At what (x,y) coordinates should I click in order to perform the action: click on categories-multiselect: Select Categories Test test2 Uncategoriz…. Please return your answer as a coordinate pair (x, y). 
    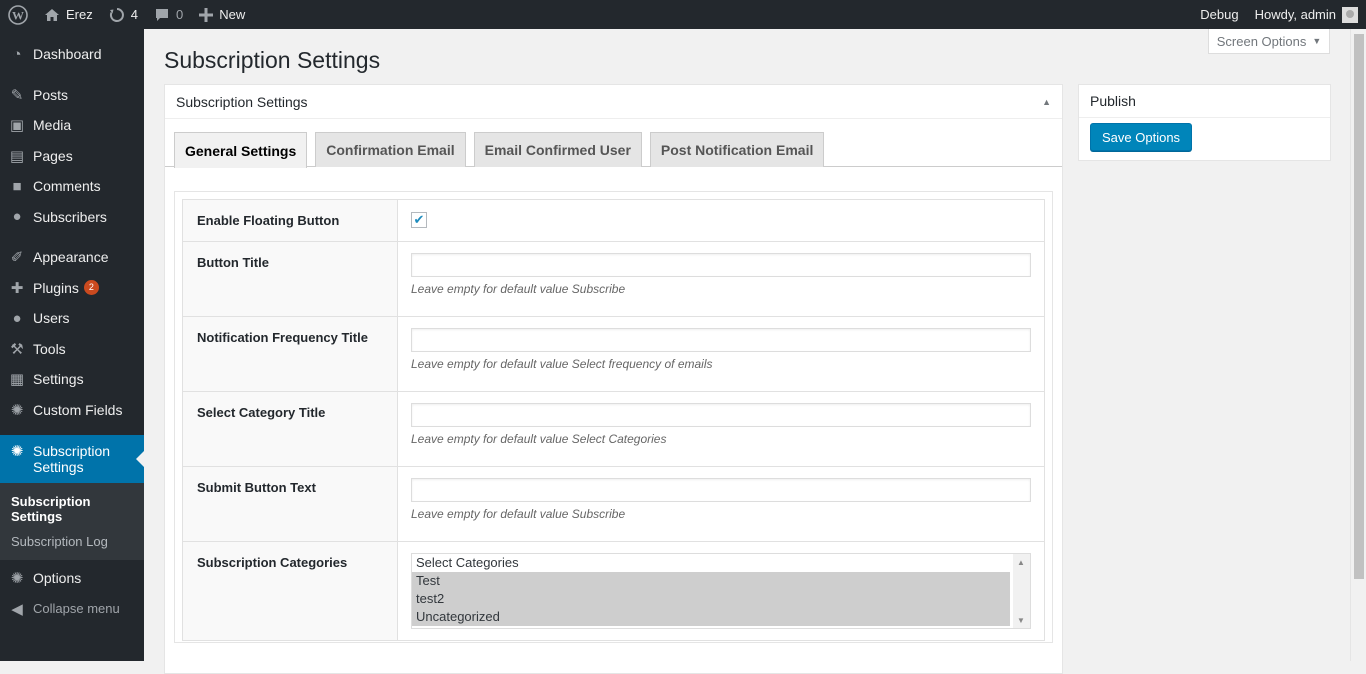
    Looking at the image, I should click on (721, 591).